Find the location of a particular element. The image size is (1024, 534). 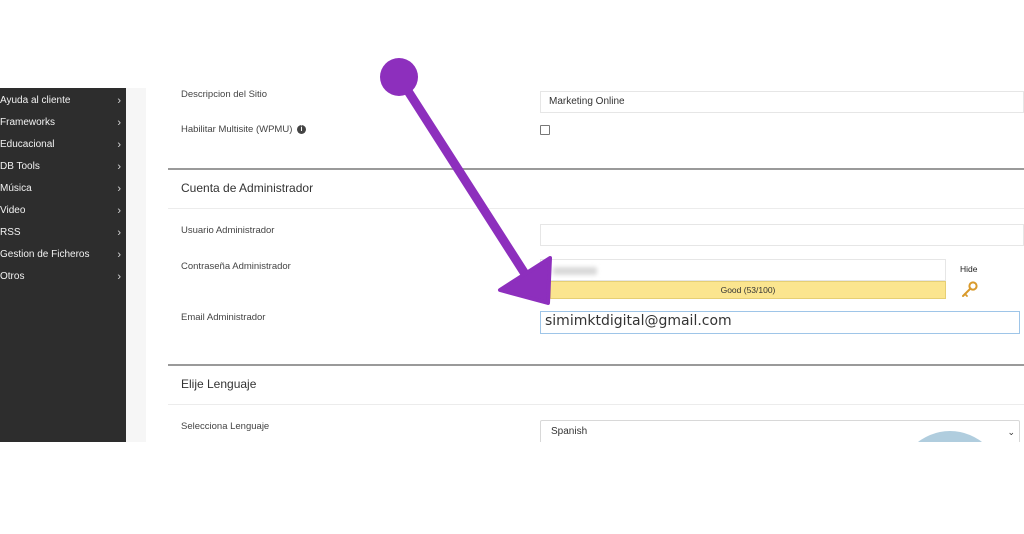

arrow-shaft is located at coordinates (463, 177).